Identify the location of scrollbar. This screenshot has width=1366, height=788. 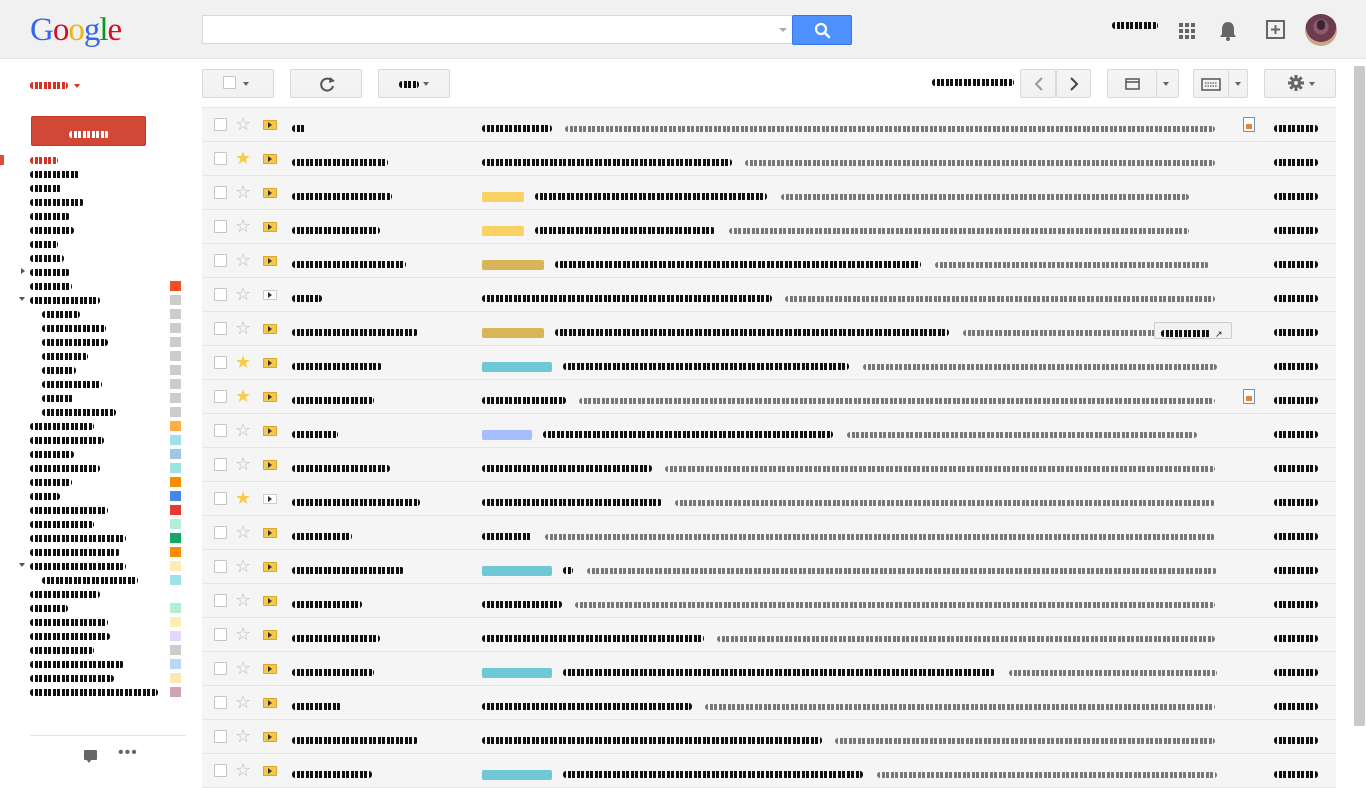
(1359, 396).